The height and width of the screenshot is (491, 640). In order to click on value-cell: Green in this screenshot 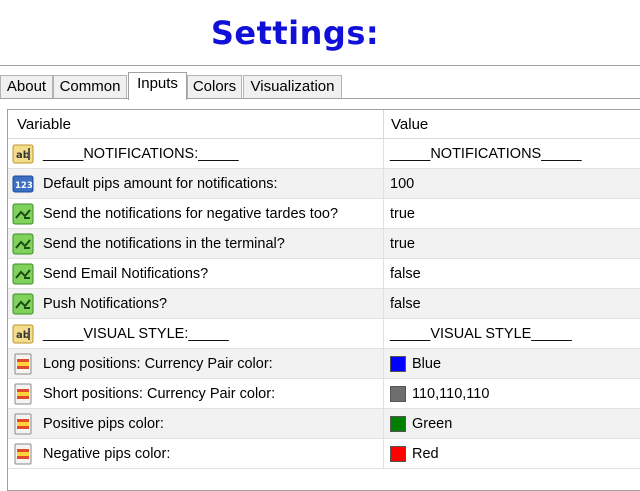, I will do `click(432, 424)`.